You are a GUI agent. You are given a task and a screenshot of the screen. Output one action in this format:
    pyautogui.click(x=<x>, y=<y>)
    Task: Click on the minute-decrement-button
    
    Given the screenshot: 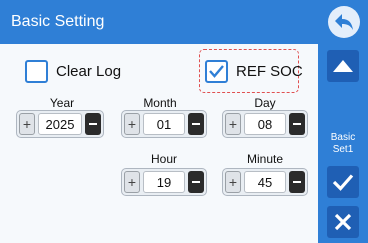 What is the action you would take?
    pyautogui.click(x=297, y=182)
    